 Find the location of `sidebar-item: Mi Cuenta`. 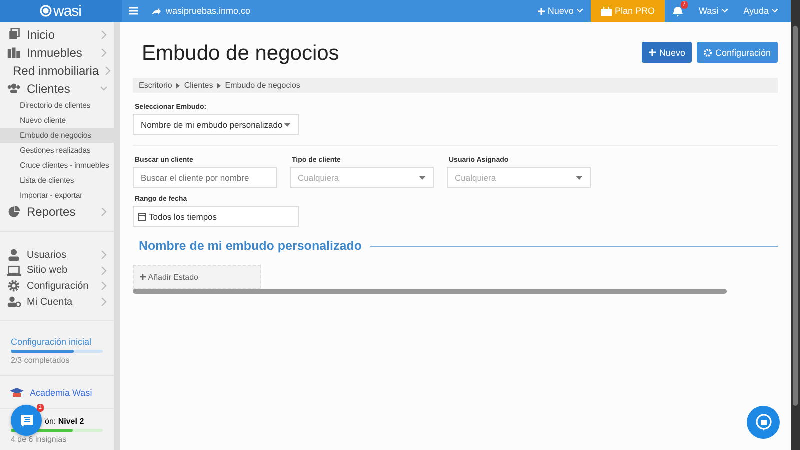

sidebar-item: Mi Cuenta is located at coordinates (57, 302).